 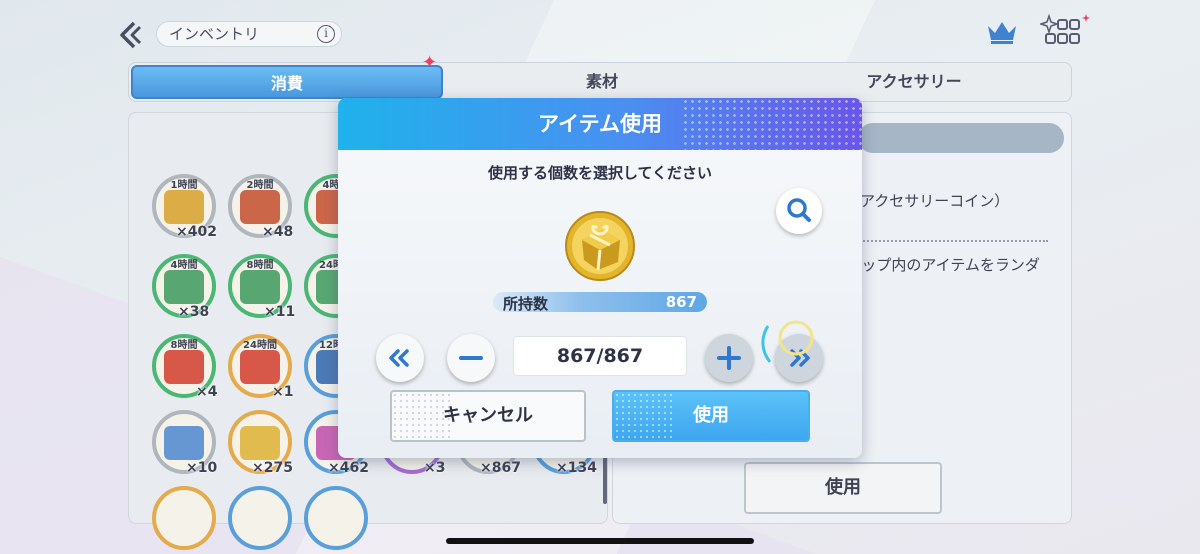 What do you see at coordinates (787, 341) in the screenshot?
I see `tap-effect-icon` at bounding box center [787, 341].